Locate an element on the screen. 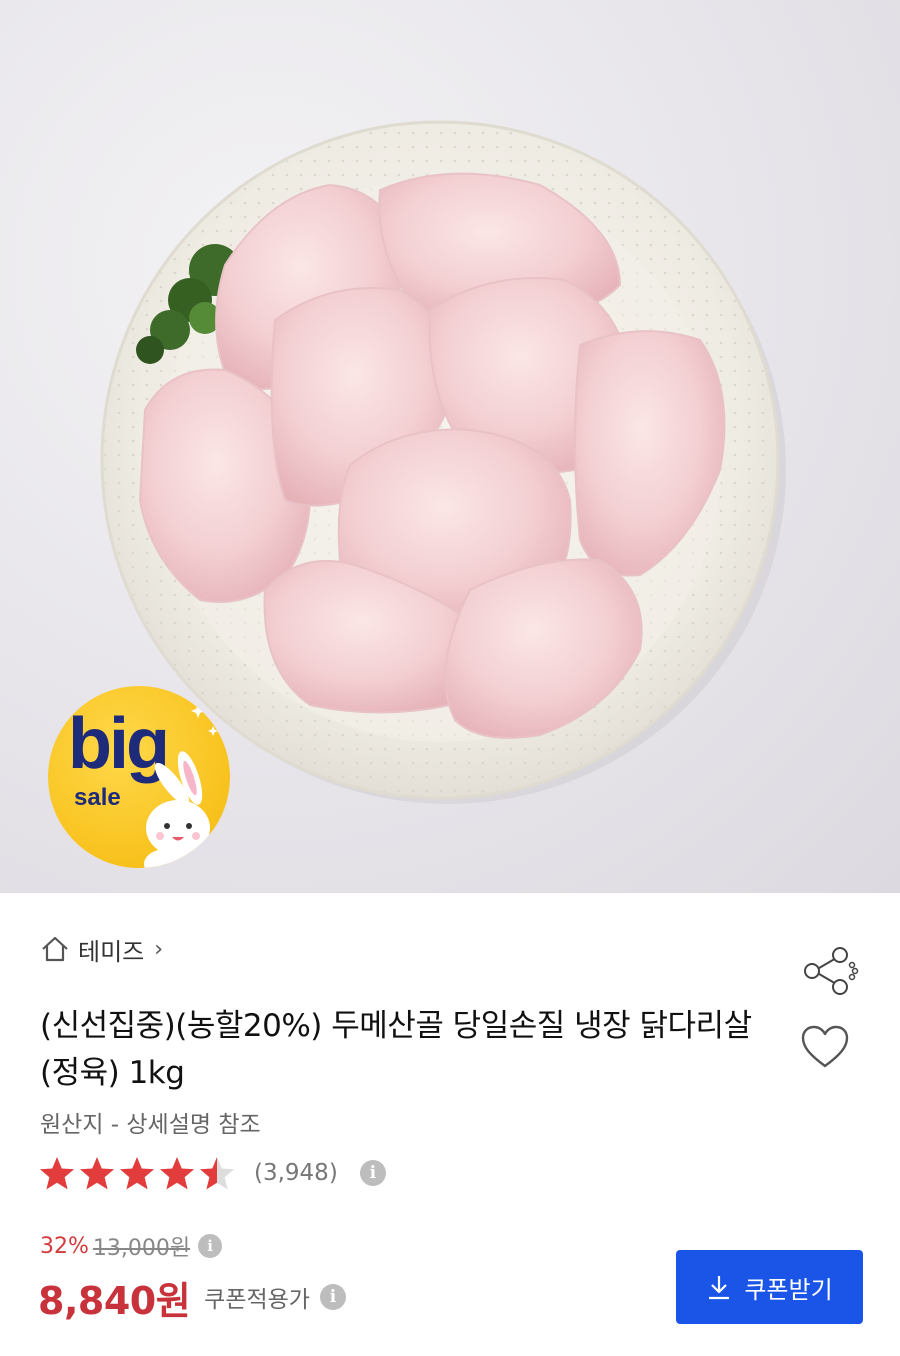 The width and height of the screenshot is (900, 1356). star-rating is located at coordinates (137, 1173).